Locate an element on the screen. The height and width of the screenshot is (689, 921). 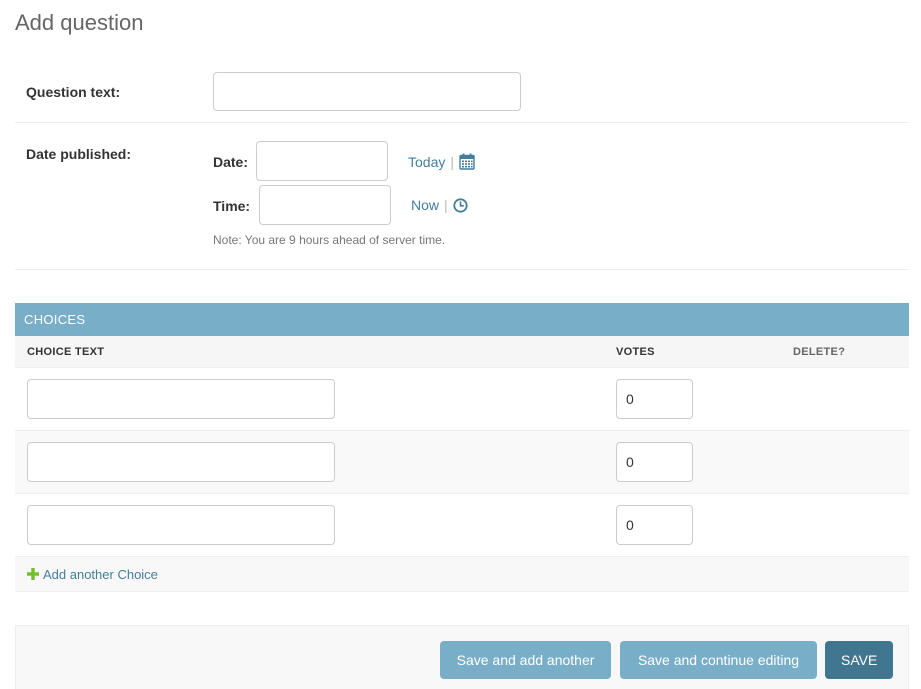
clock-icon is located at coordinates (460, 205).